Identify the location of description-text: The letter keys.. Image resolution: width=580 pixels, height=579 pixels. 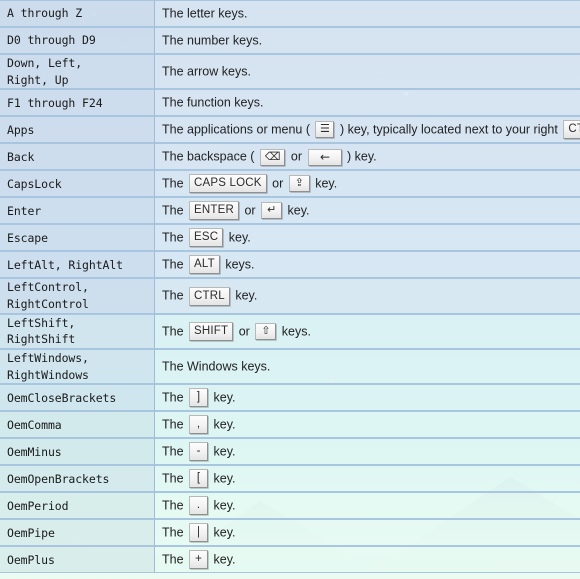
(205, 13).